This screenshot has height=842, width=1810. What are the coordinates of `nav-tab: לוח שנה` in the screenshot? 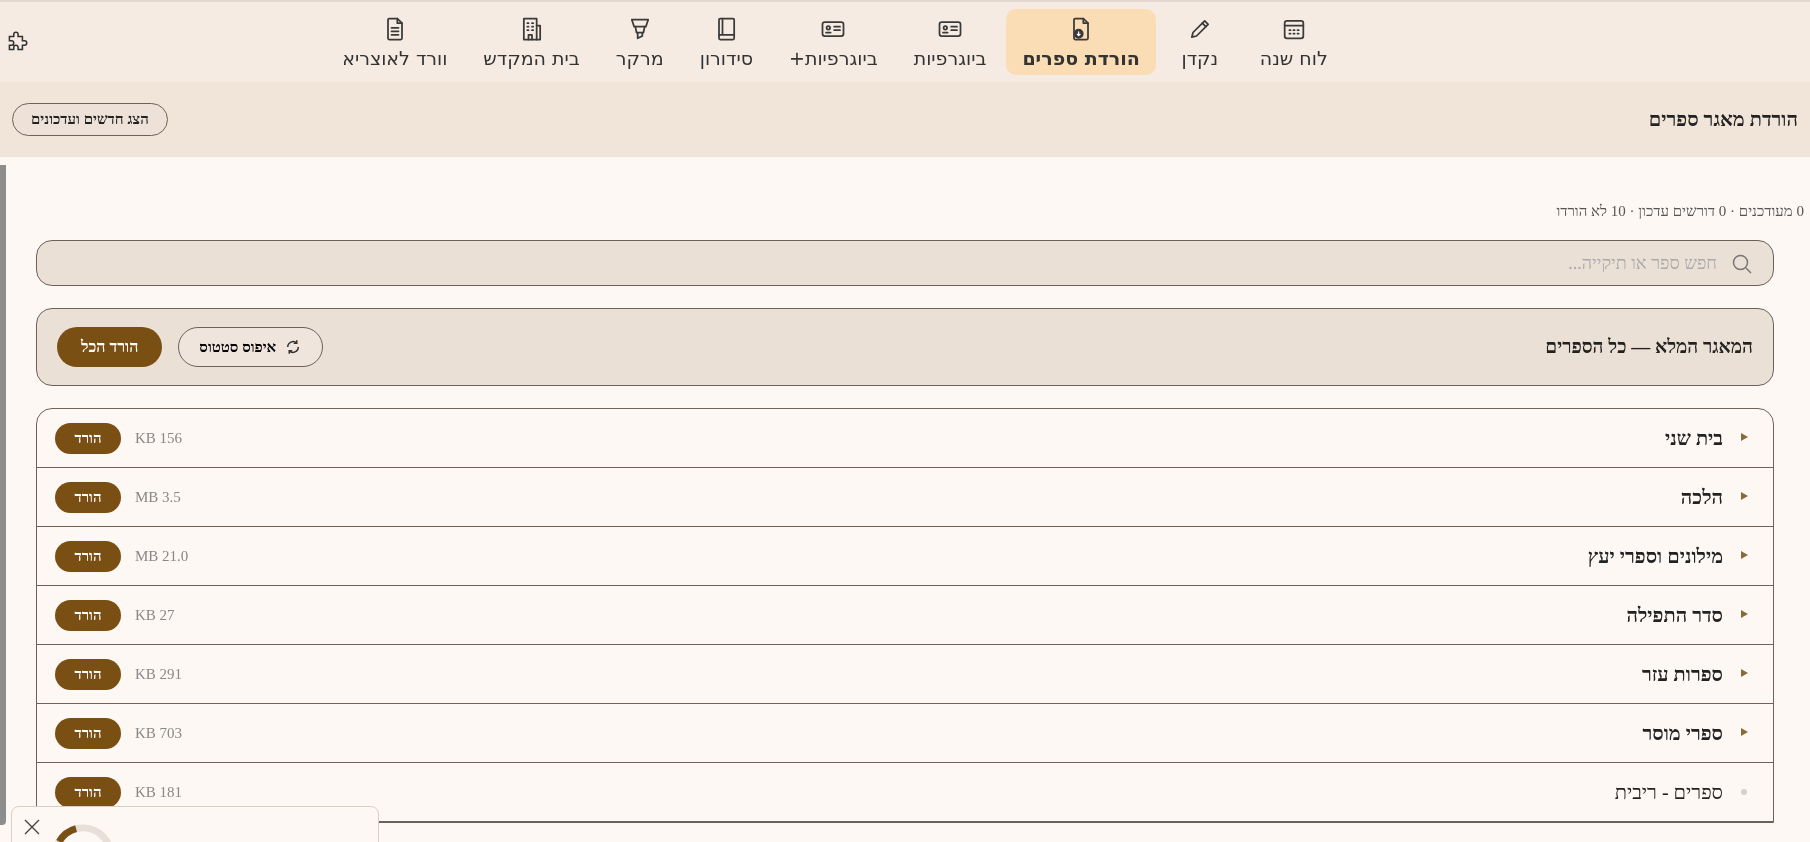 It's located at (1293, 42).